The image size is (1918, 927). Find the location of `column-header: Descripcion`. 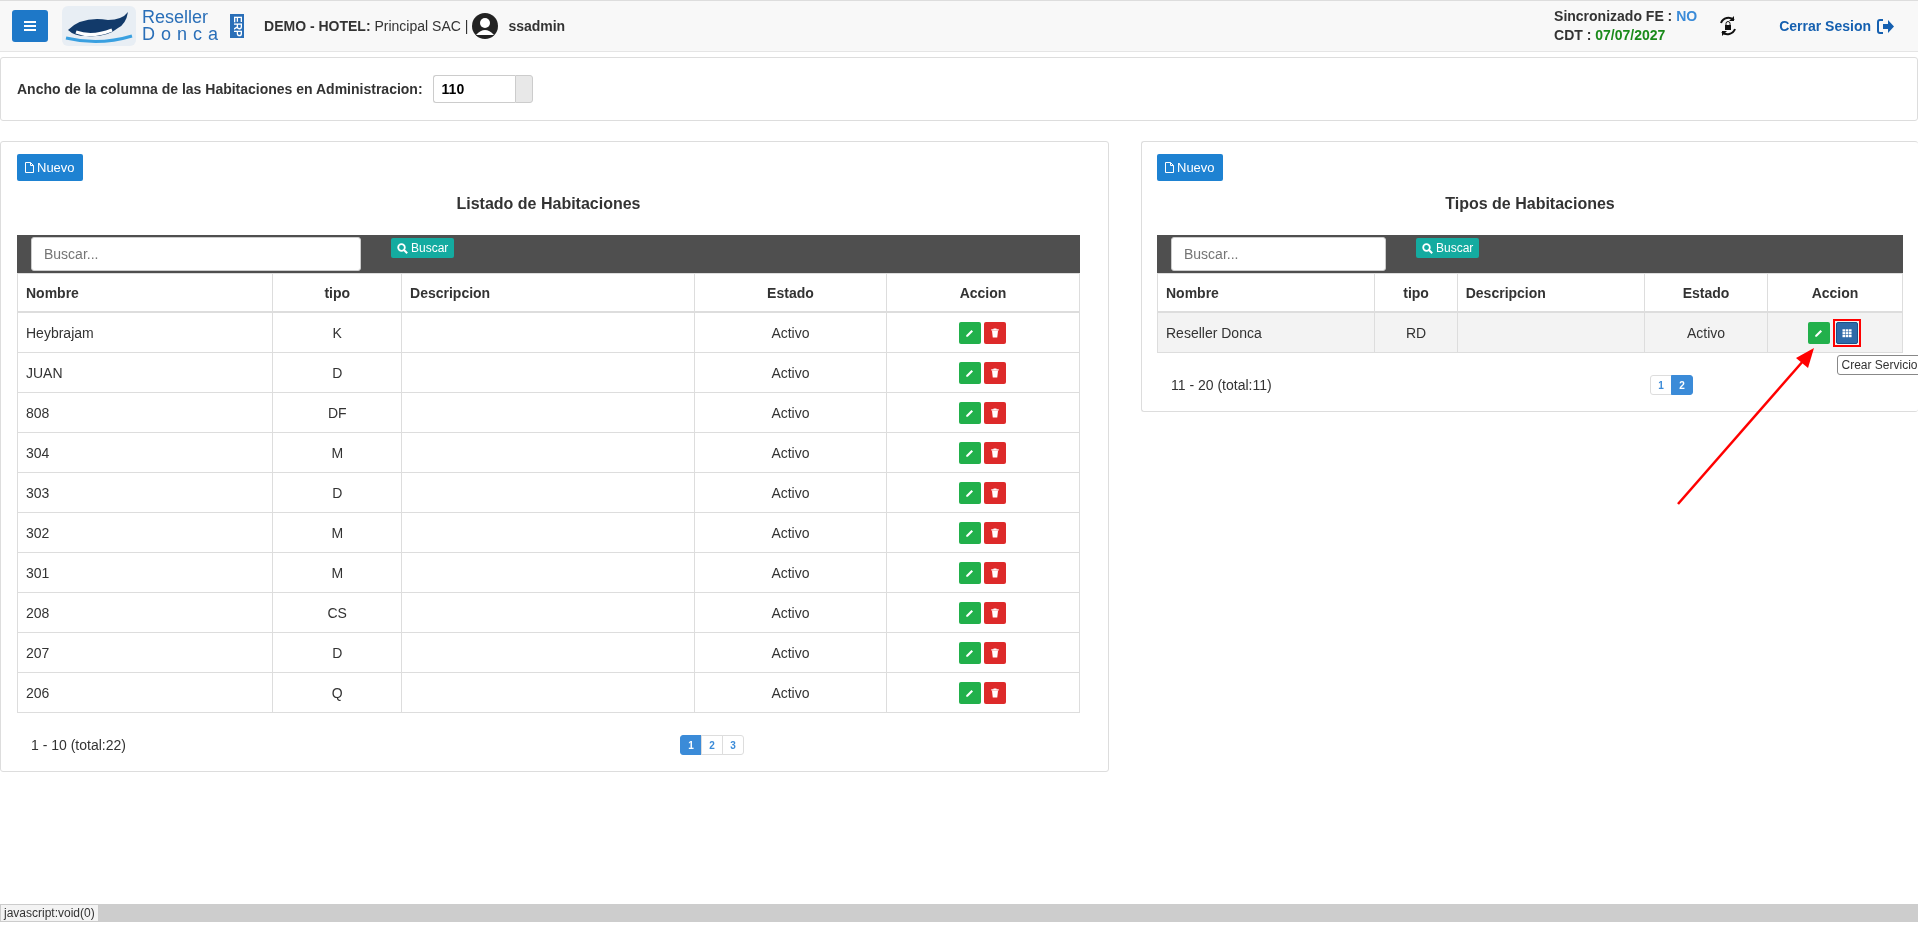

column-header: Descripcion is located at coordinates (548, 292).